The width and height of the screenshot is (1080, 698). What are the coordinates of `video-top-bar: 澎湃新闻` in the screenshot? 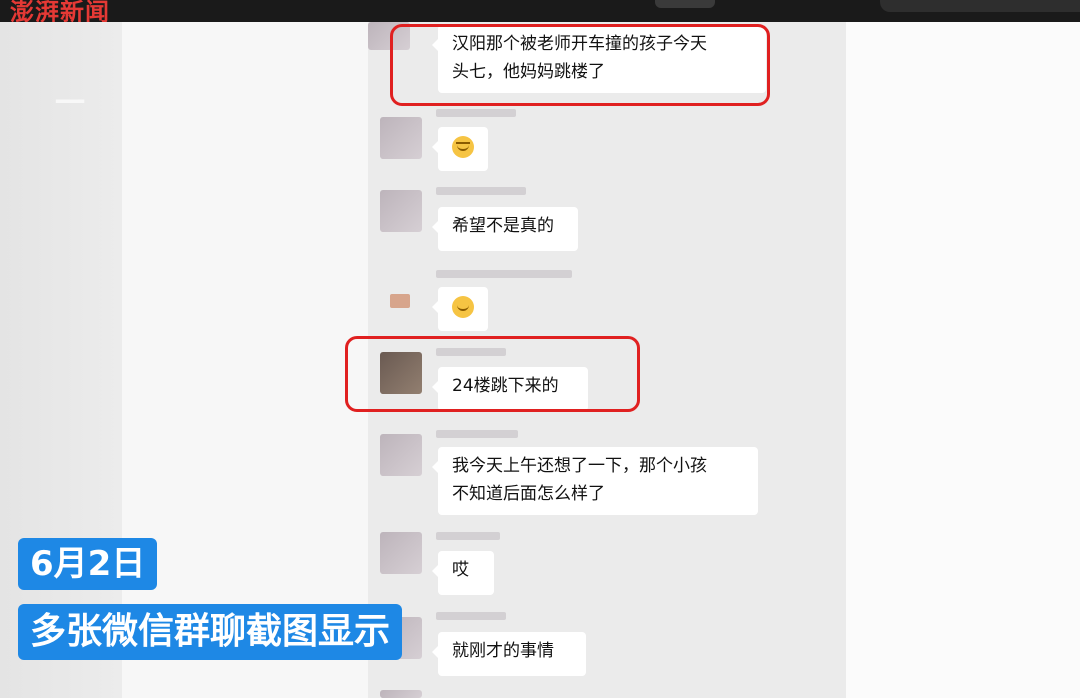 It's located at (540, 13).